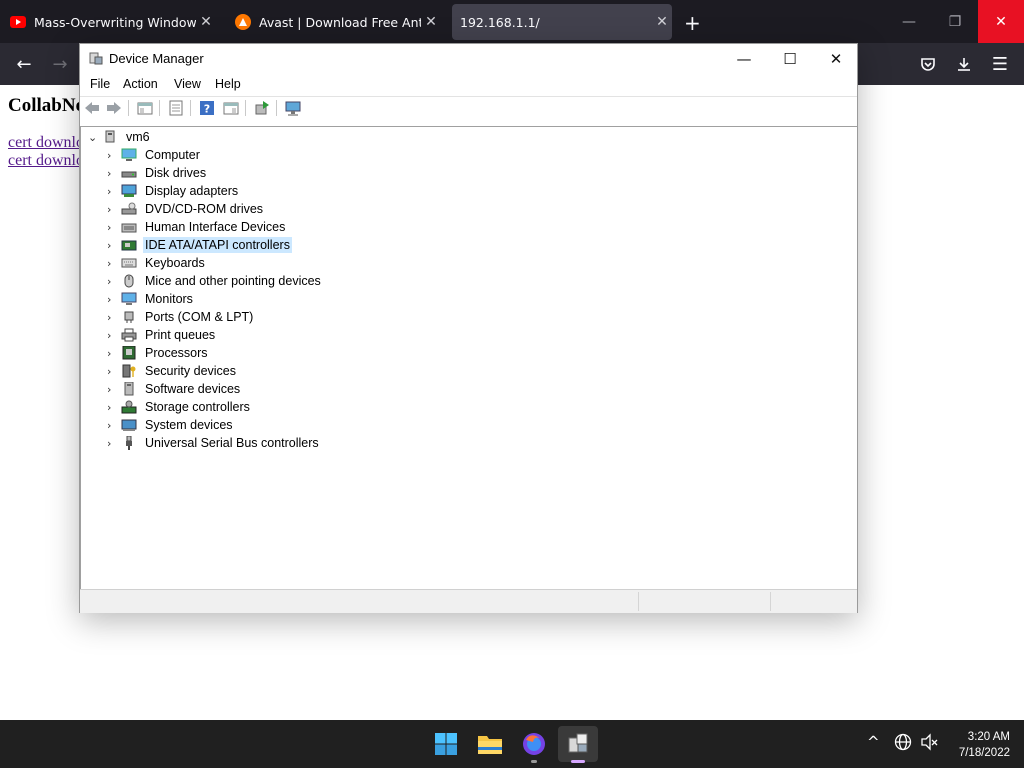  I want to click on tree-root-vm6: ⌄ vm6, so click(120, 137).